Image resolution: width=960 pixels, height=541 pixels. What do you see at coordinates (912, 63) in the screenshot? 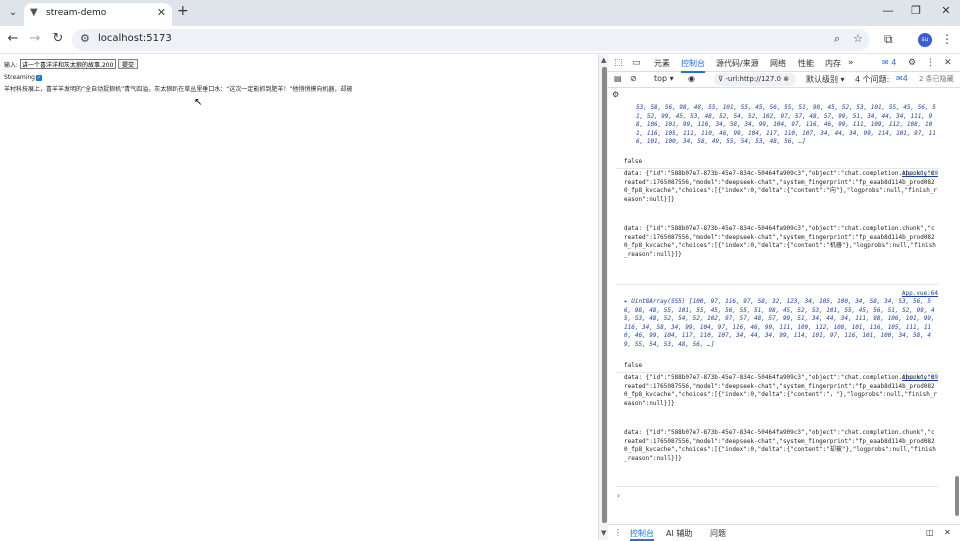
I see `settings-icon: ⚙` at bounding box center [912, 63].